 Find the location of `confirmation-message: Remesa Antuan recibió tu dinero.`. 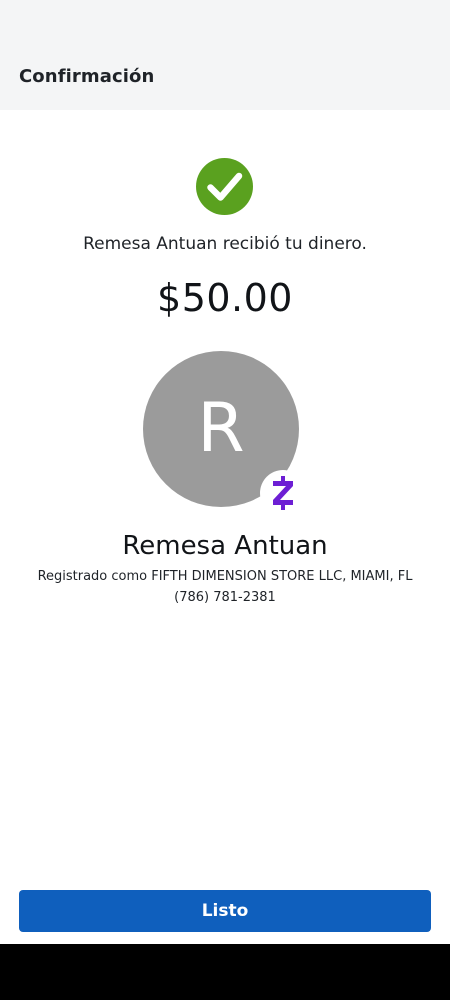

confirmation-message: Remesa Antuan recibió tu dinero. is located at coordinates (225, 244).